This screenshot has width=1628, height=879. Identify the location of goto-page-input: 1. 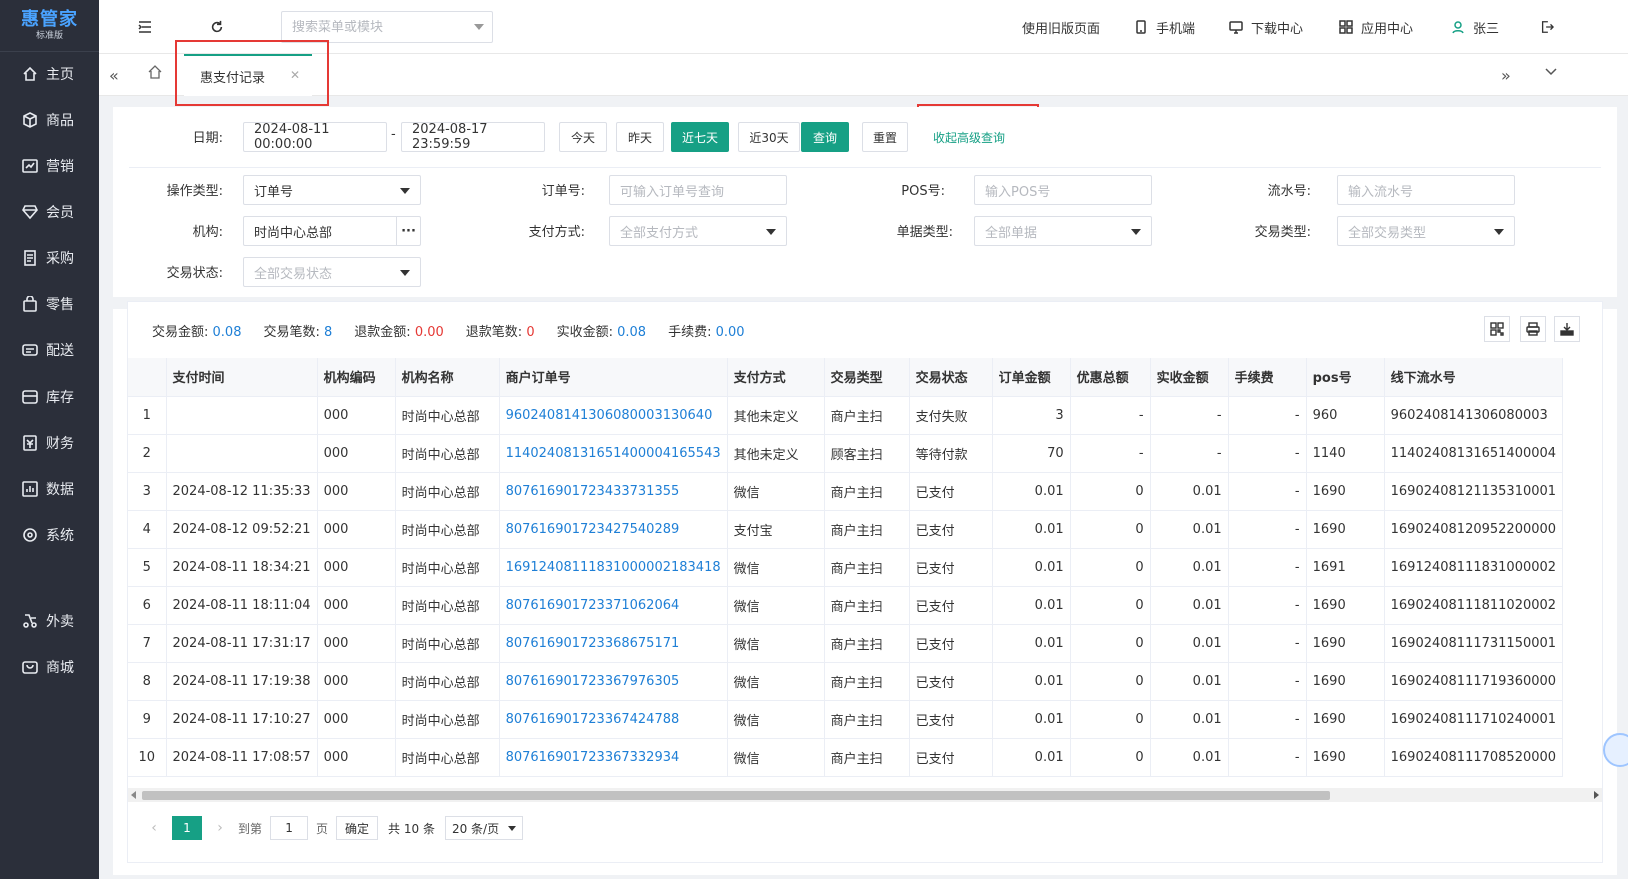
(289, 828).